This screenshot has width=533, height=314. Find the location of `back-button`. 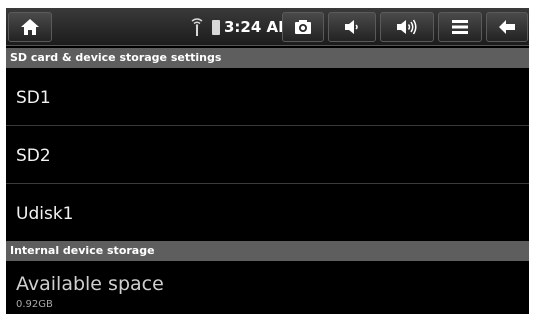

back-button is located at coordinates (507, 27).